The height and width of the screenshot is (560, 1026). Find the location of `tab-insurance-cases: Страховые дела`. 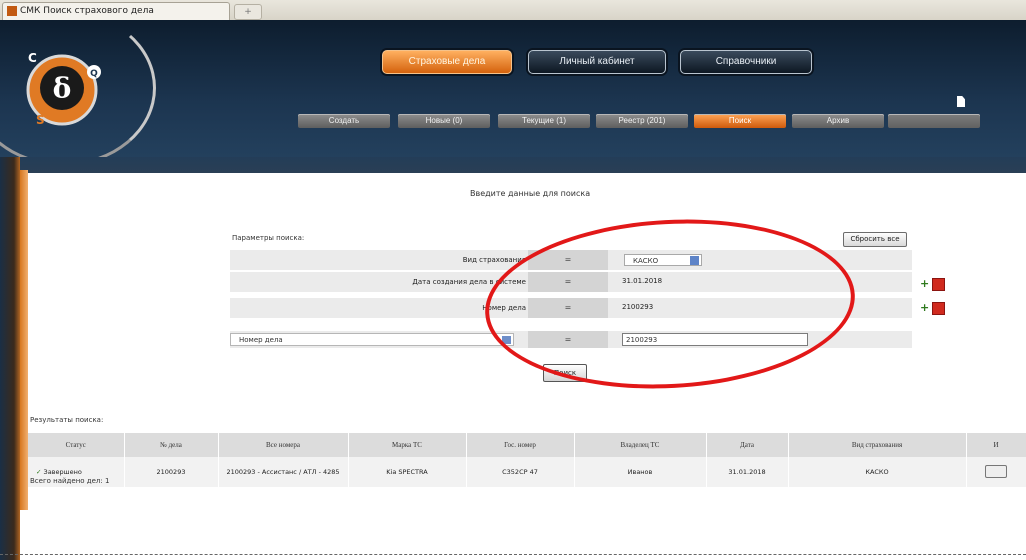

tab-insurance-cases: Страховые дела is located at coordinates (447, 62).